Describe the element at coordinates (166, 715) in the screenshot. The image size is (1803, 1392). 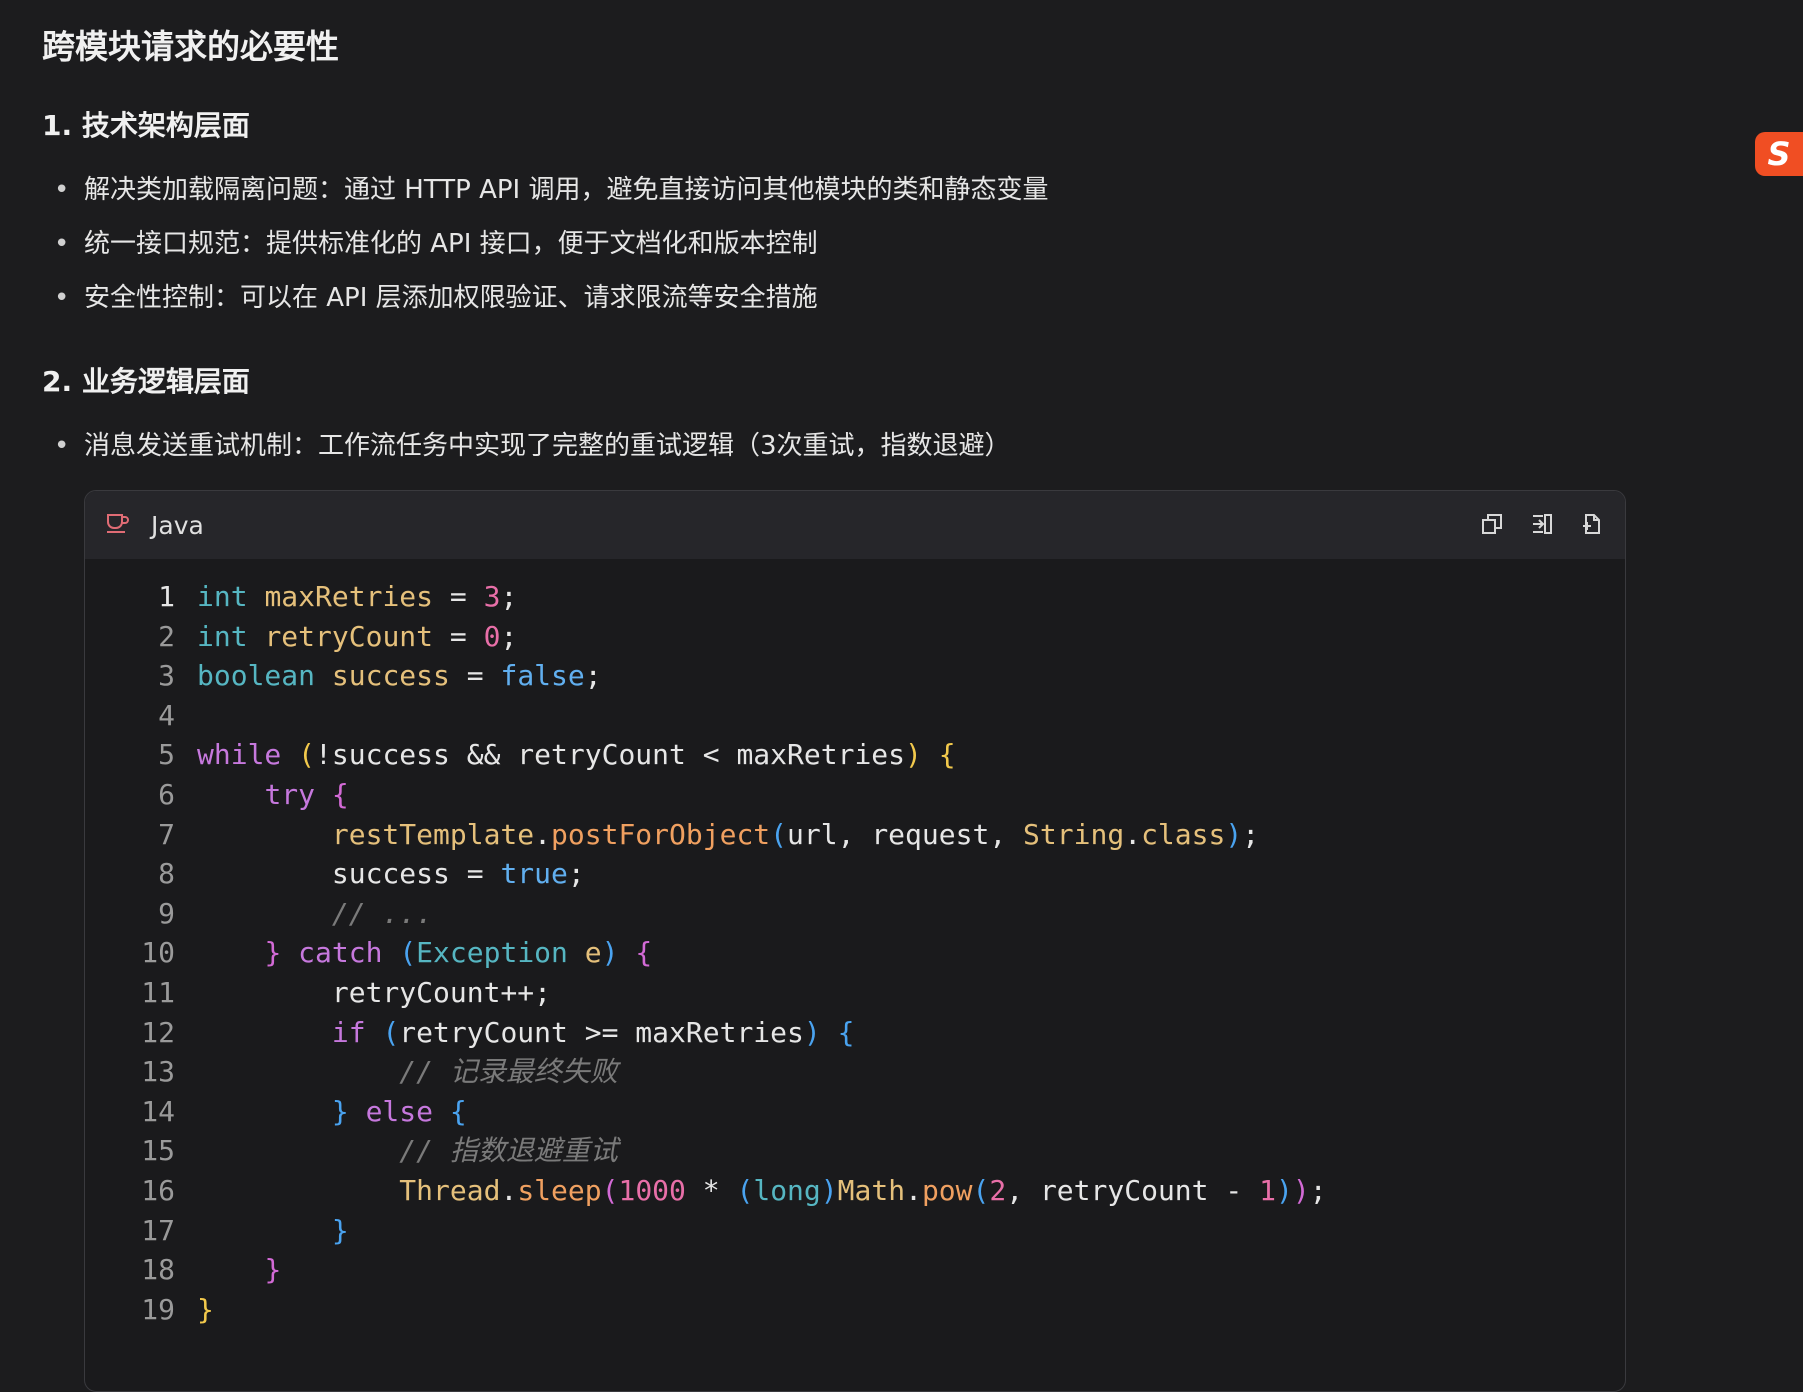
I see `line-number: 4` at that location.